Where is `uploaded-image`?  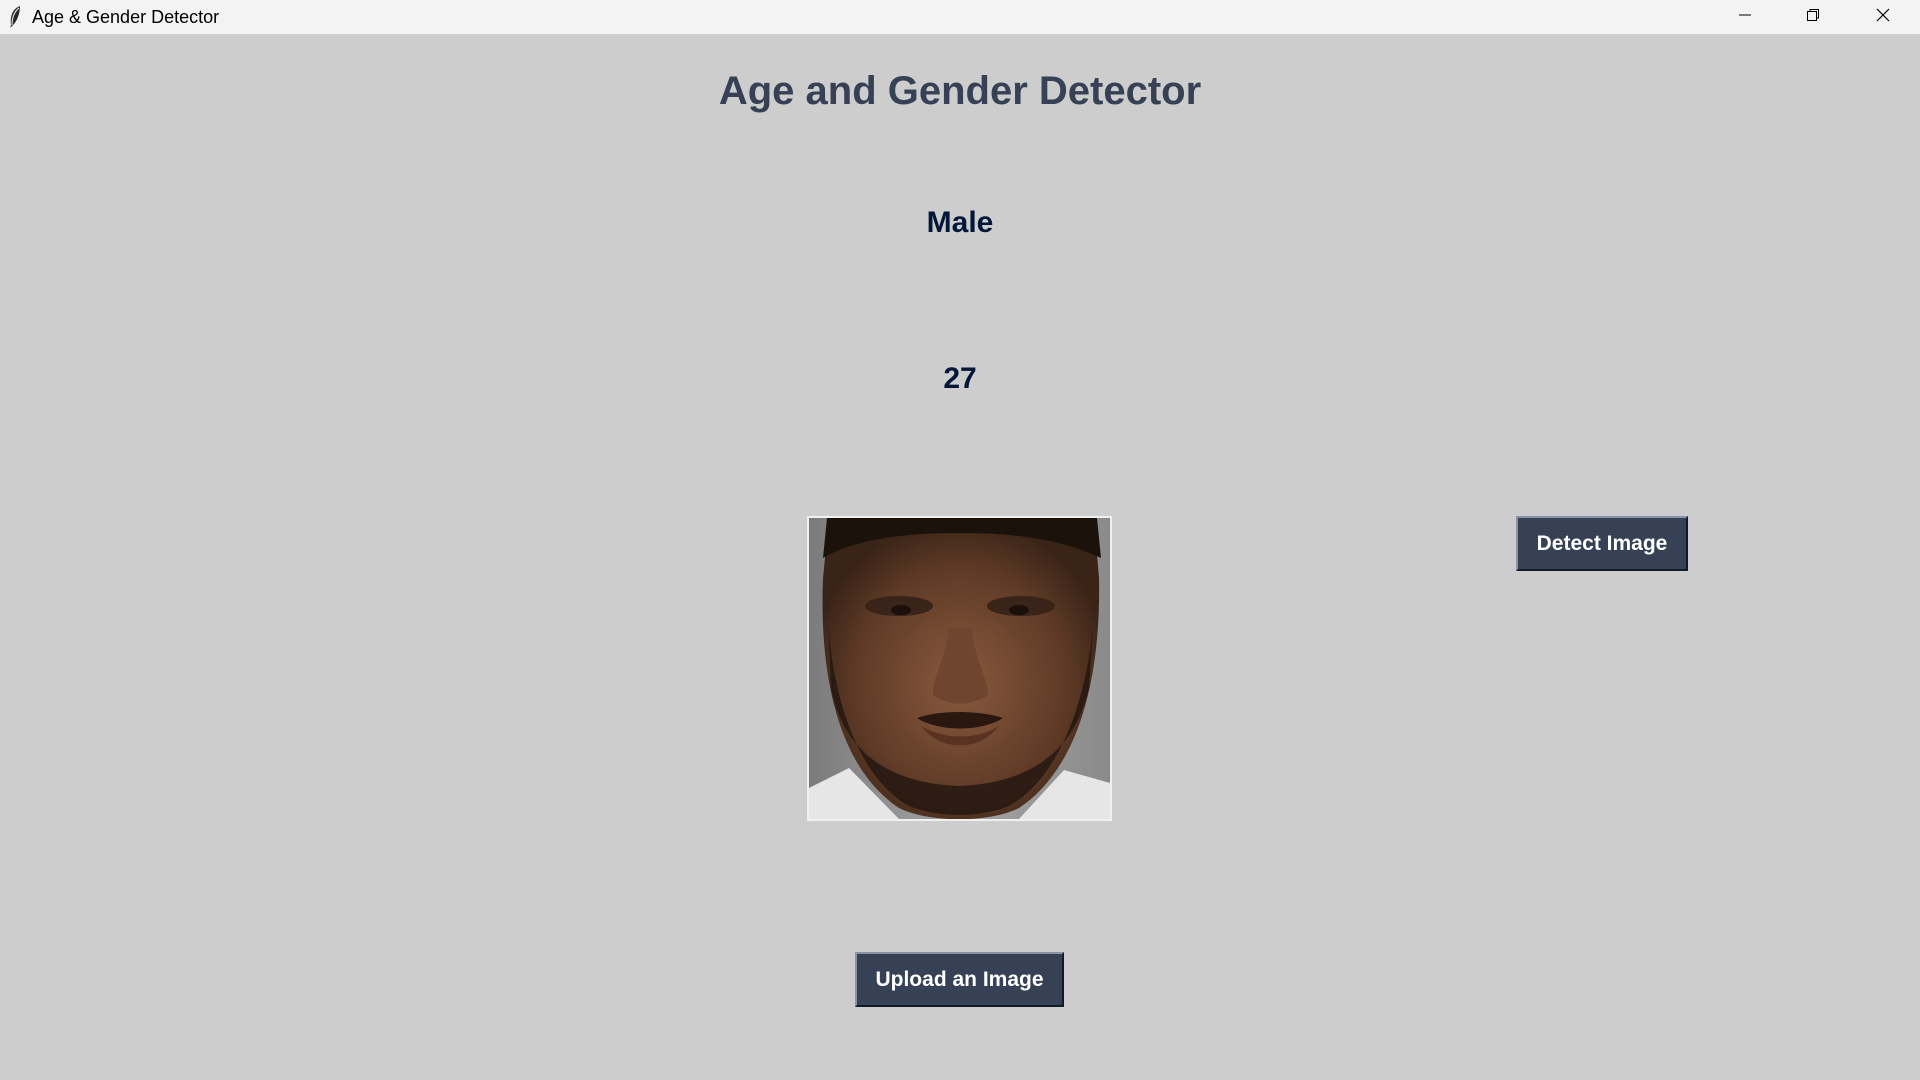
uploaded-image is located at coordinates (959, 668).